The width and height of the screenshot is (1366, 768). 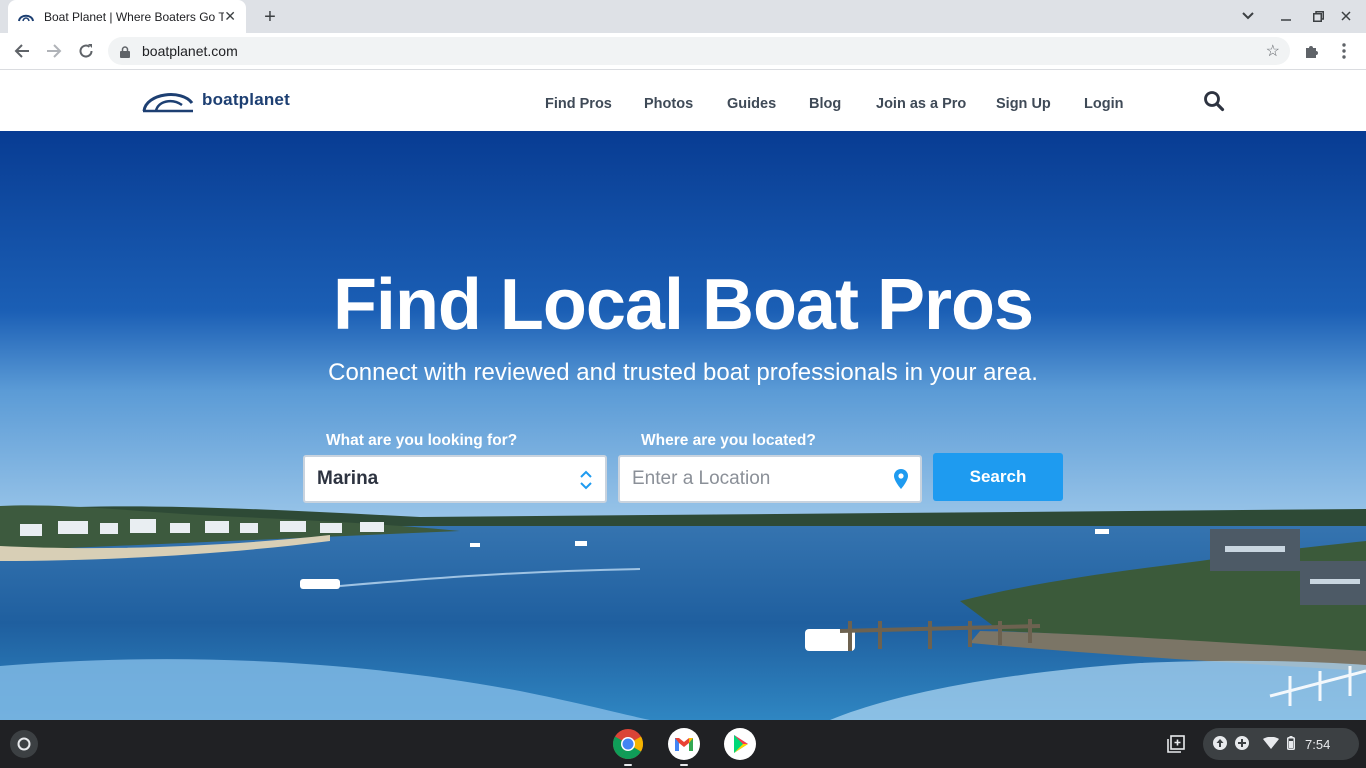 I want to click on restore-icon, so click(x=1318, y=16).